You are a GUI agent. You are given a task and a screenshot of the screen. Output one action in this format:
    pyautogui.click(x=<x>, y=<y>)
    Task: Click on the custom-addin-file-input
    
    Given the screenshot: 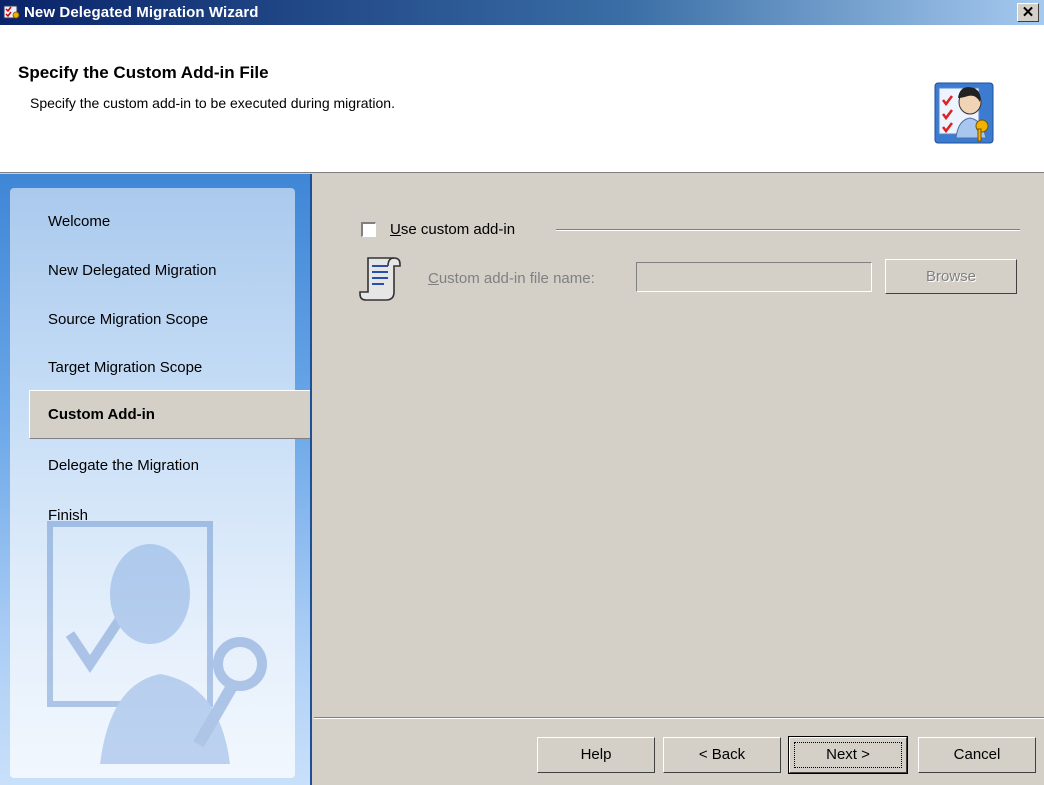 What is the action you would take?
    pyautogui.click(x=754, y=277)
    